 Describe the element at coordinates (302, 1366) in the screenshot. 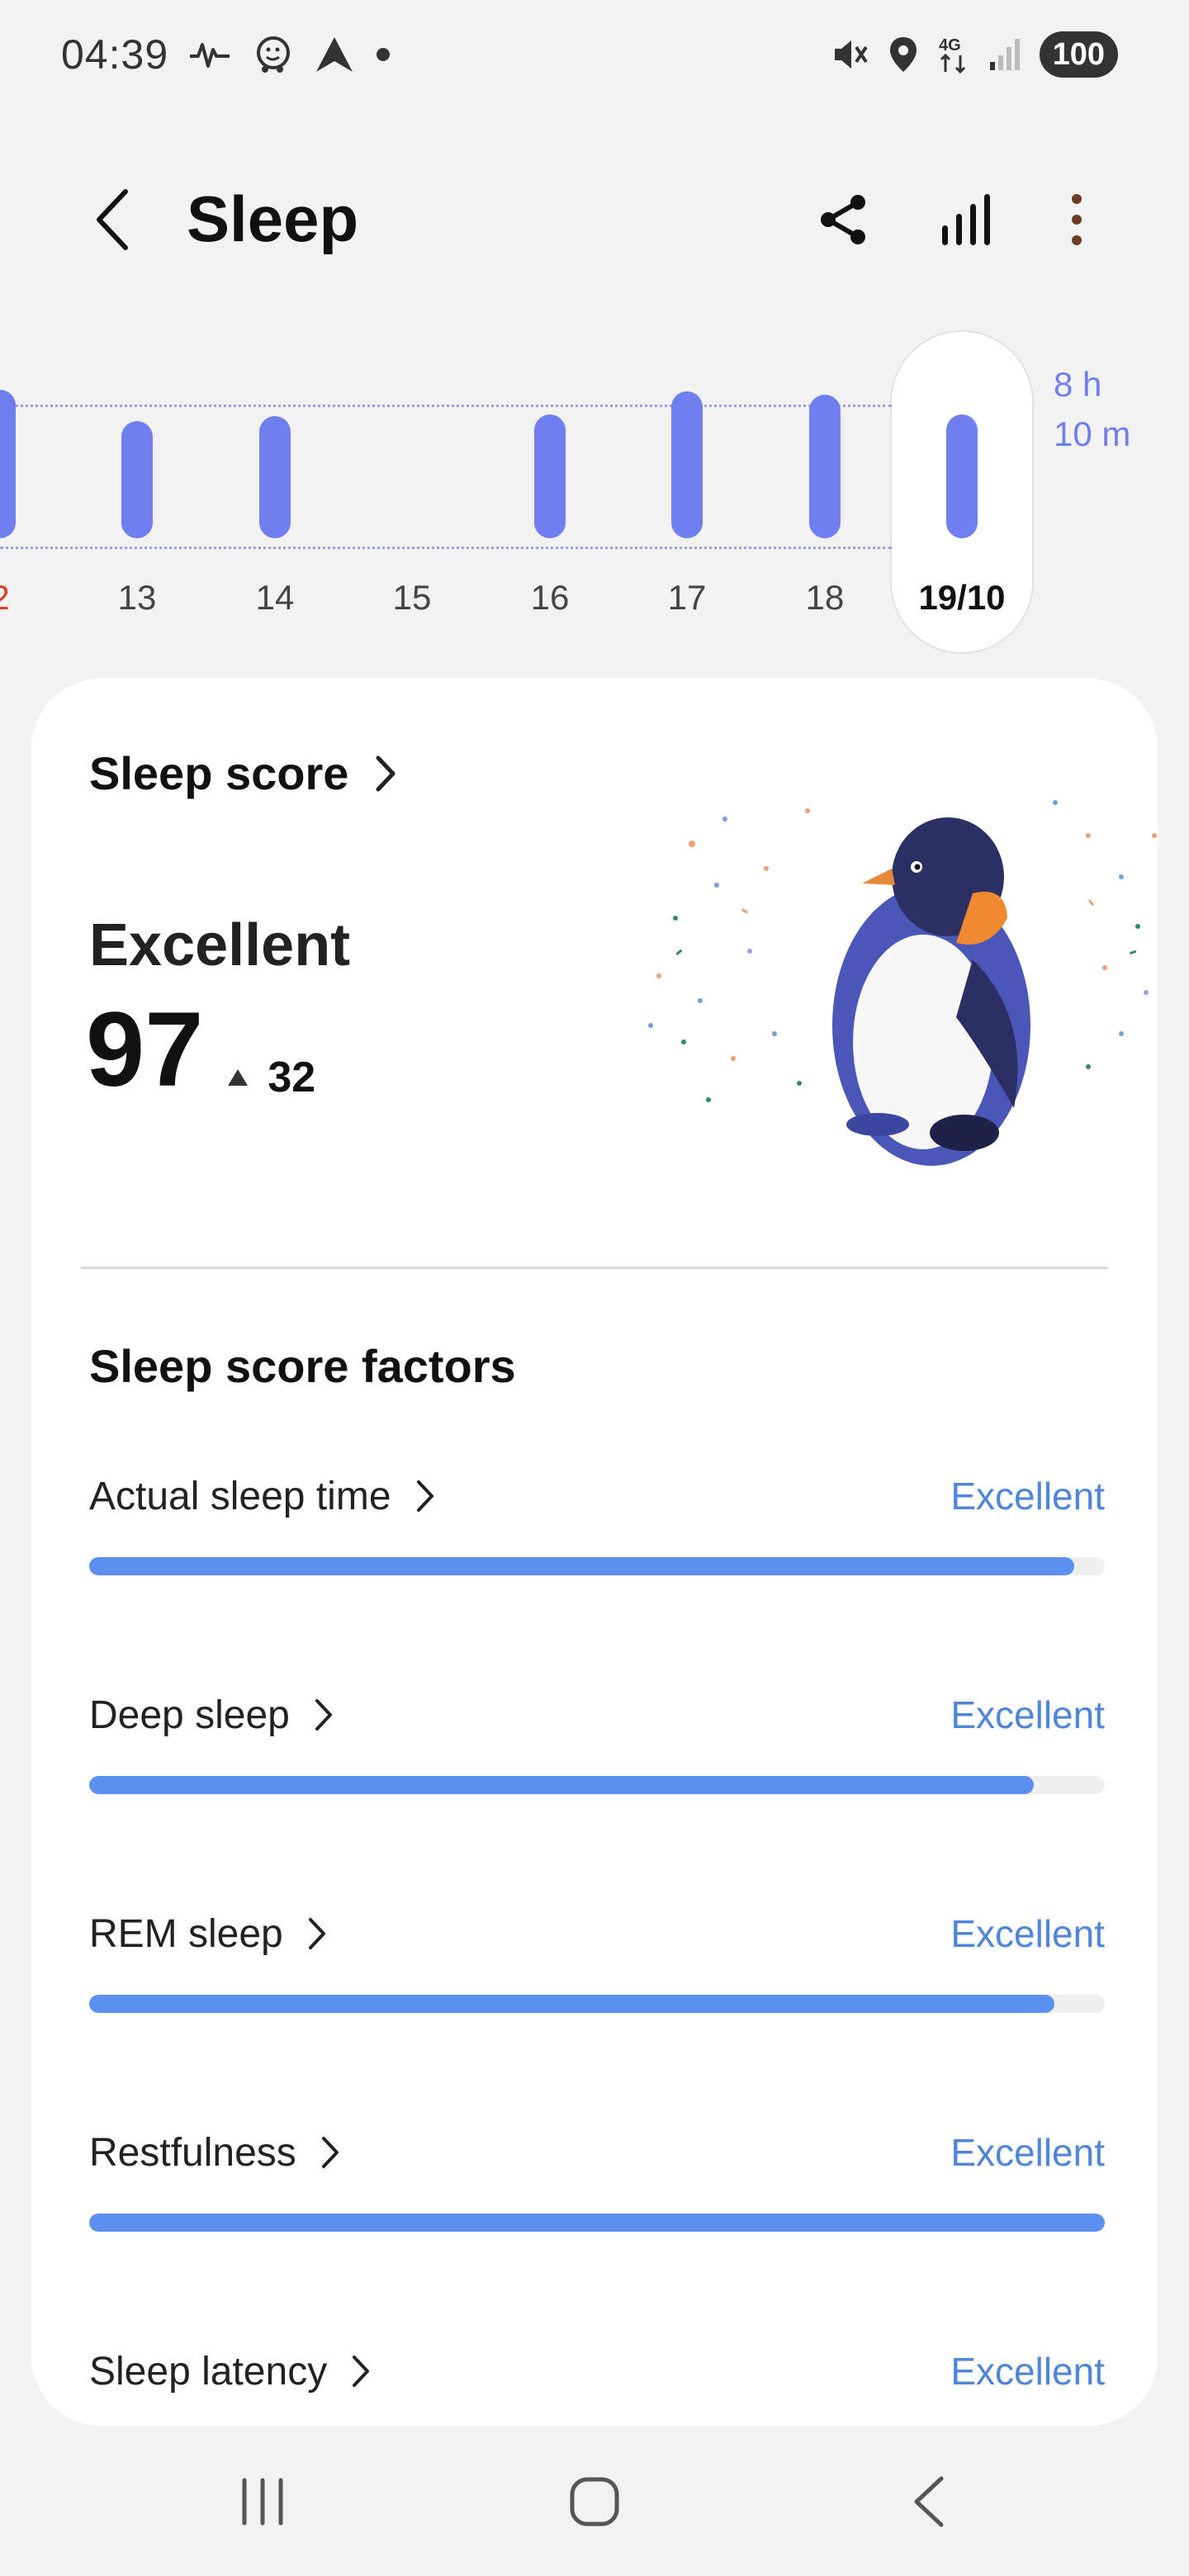

I see `factors-title: Sleep score factors` at that location.